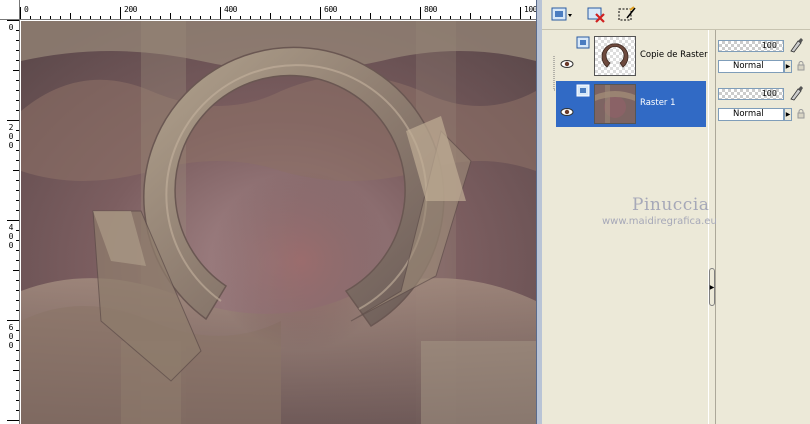 This screenshot has height=424, width=810. I want to click on splitter-handle-arrow-icon: ▶, so click(712, 287).